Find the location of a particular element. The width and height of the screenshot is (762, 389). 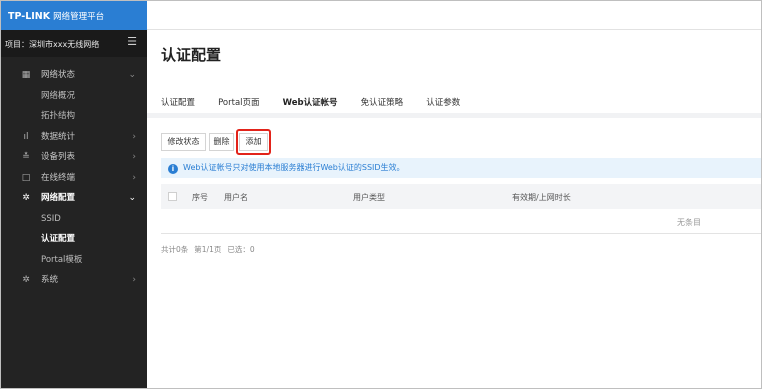

column-header-username: 用户名 is located at coordinates (236, 197).